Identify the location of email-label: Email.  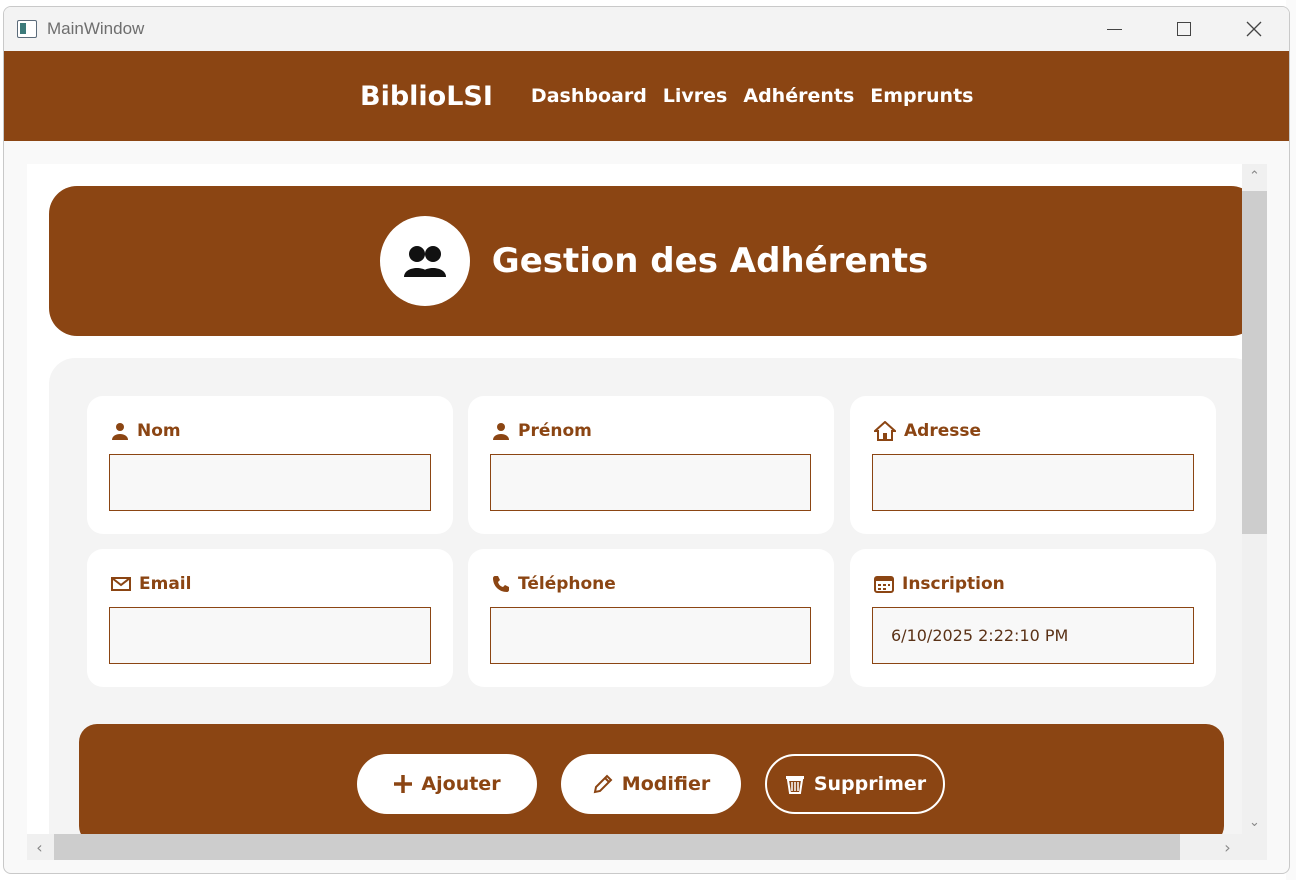
(165, 584).